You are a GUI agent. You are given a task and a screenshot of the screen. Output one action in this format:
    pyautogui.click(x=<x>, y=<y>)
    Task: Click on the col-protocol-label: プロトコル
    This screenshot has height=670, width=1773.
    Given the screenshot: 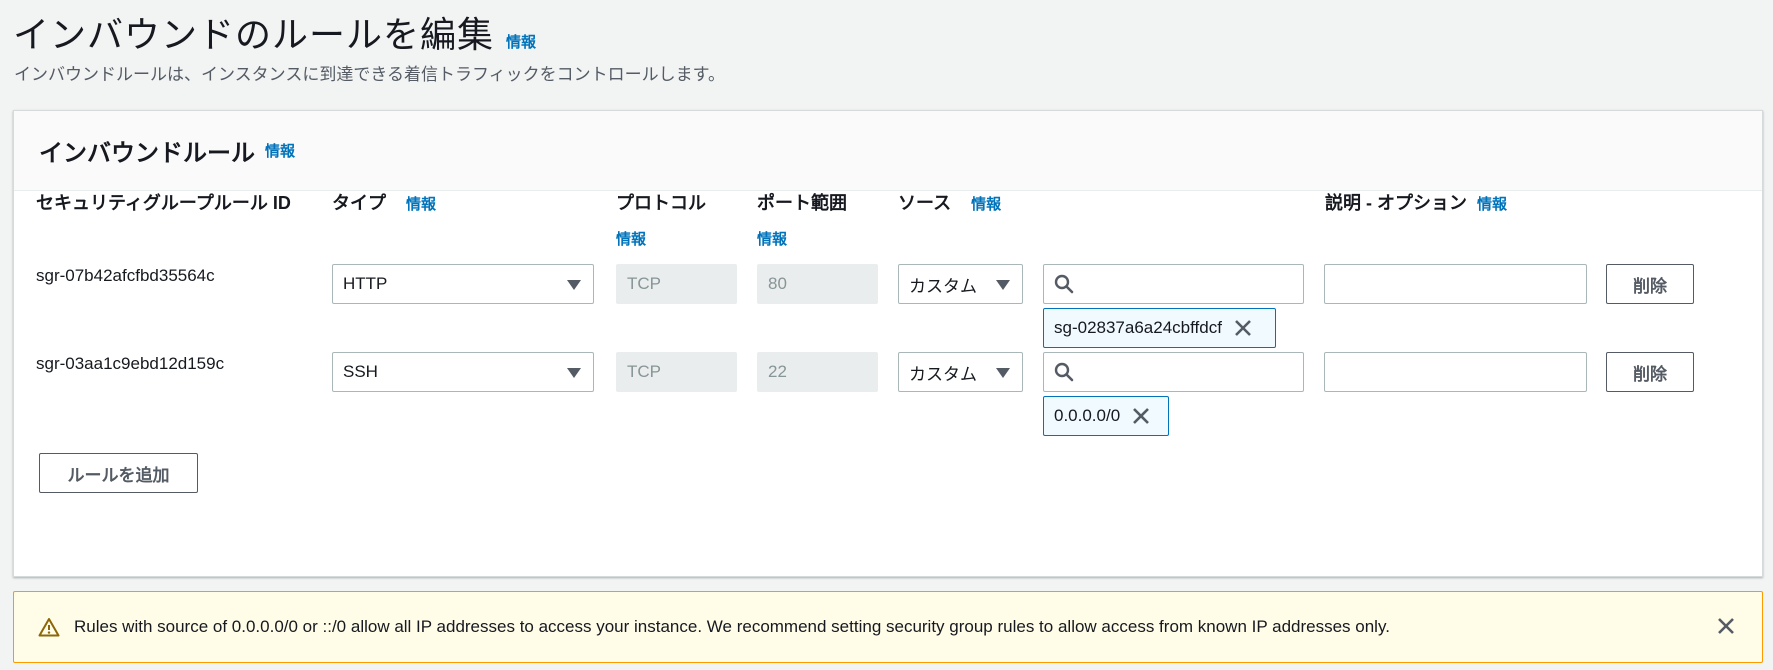 What is the action you would take?
    pyautogui.click(x=661, y=203)
    